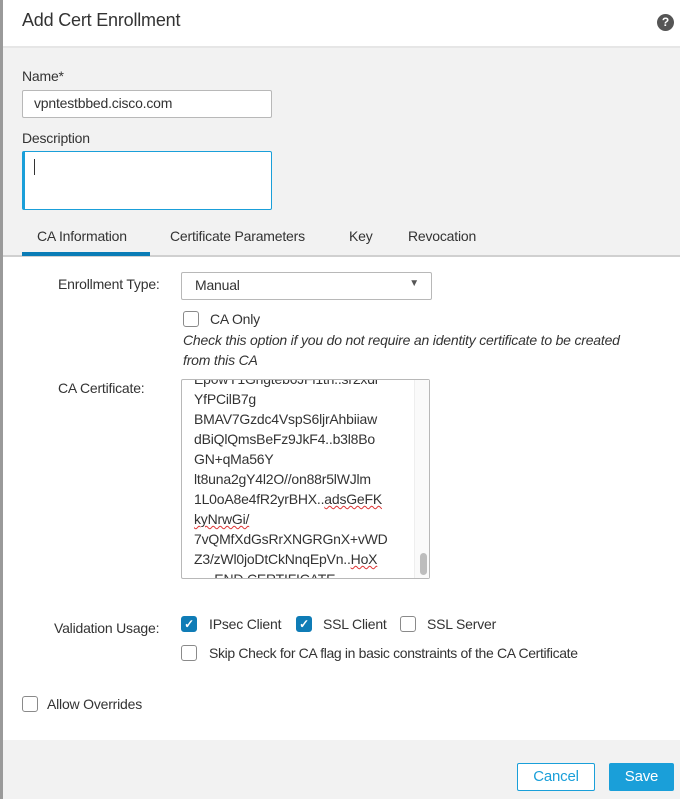 The height and width of the screenshot is (799, 680). Describe the element at coordinates (442, 236) in the screenshot. I see `tab-revocation: Revocation` at that location.